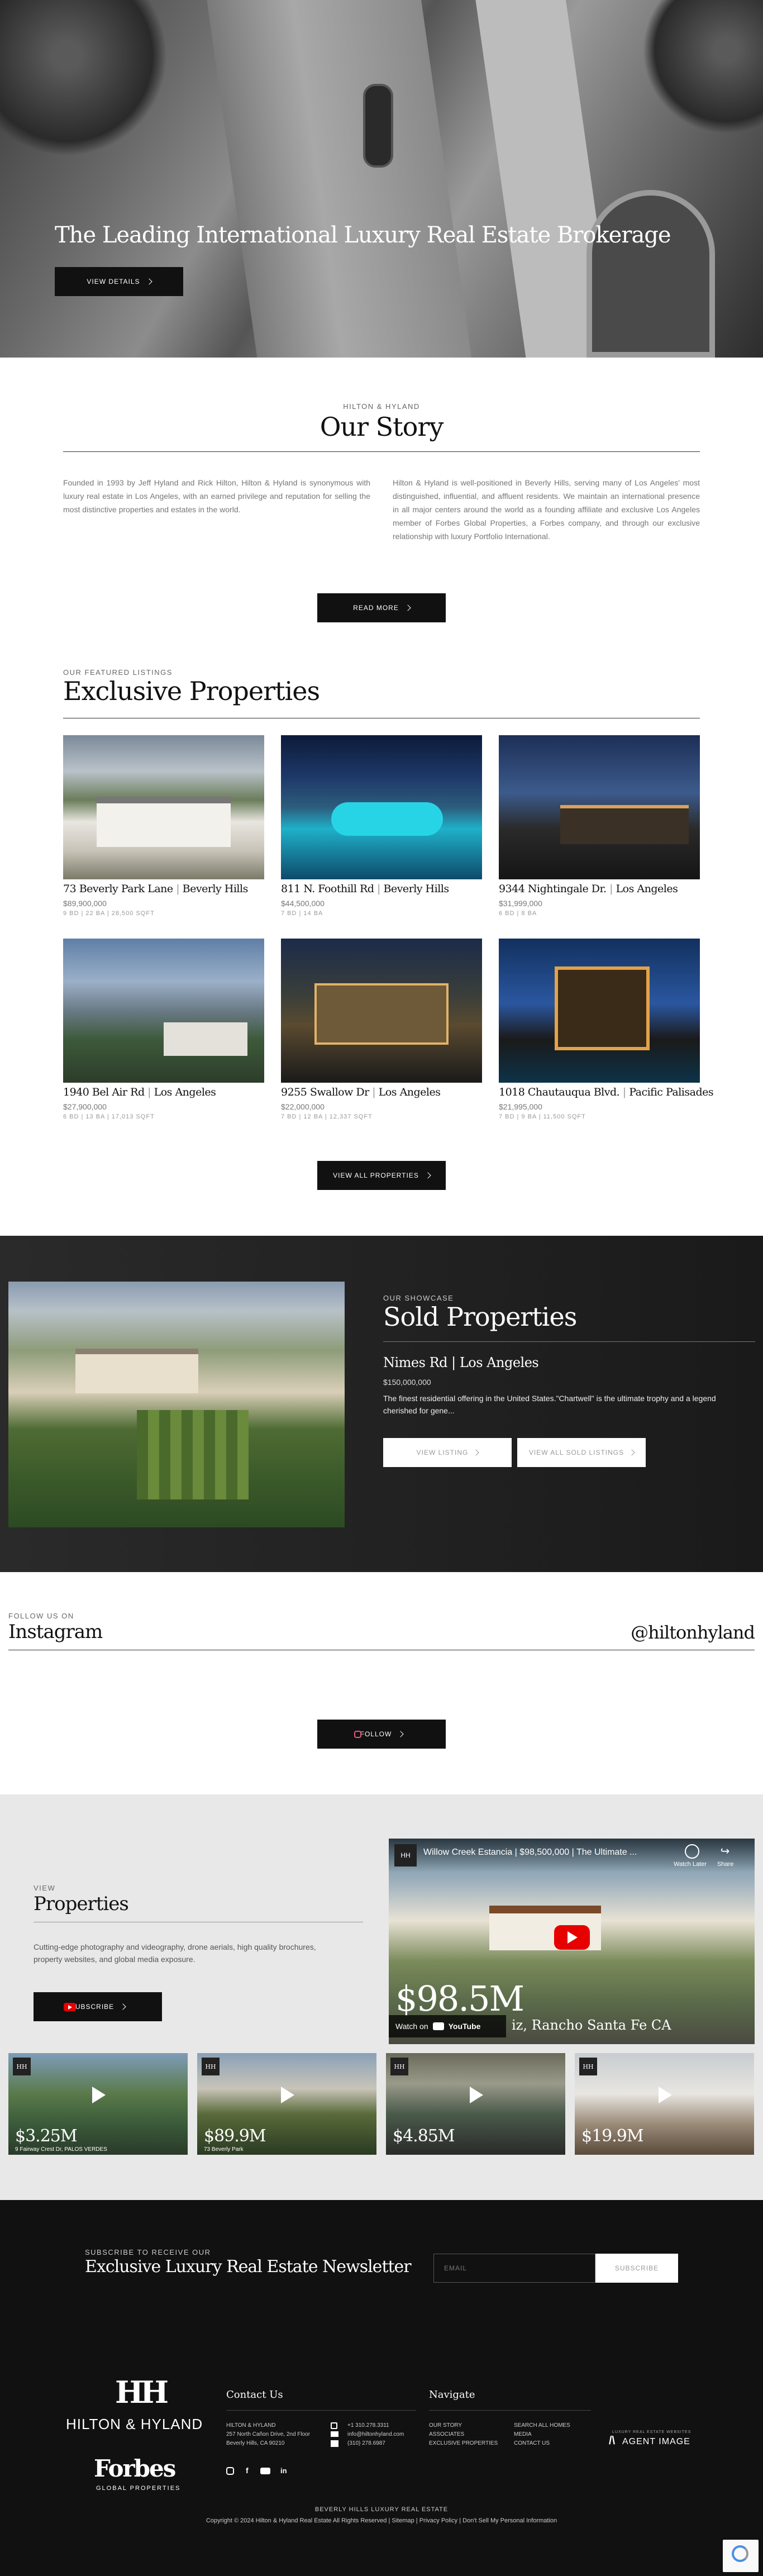  What do you see at coordinates (368, 2425) in the screenshot?
I see `phone-link: +1 310.278.3311` at bounding box center [368, 2425].